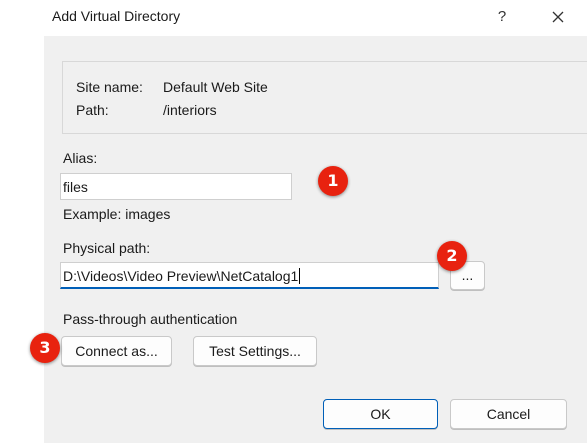 This screenshot has height=443, width=587. I want to click on ok-button: OK, so click(380, 414).